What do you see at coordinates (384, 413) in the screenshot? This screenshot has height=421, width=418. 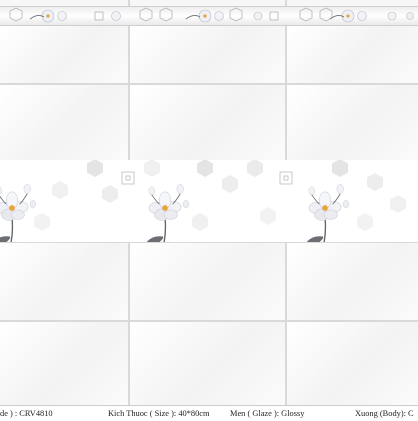 I see `product-body: Xuong (Body): C` at bounding box center [384, 413].